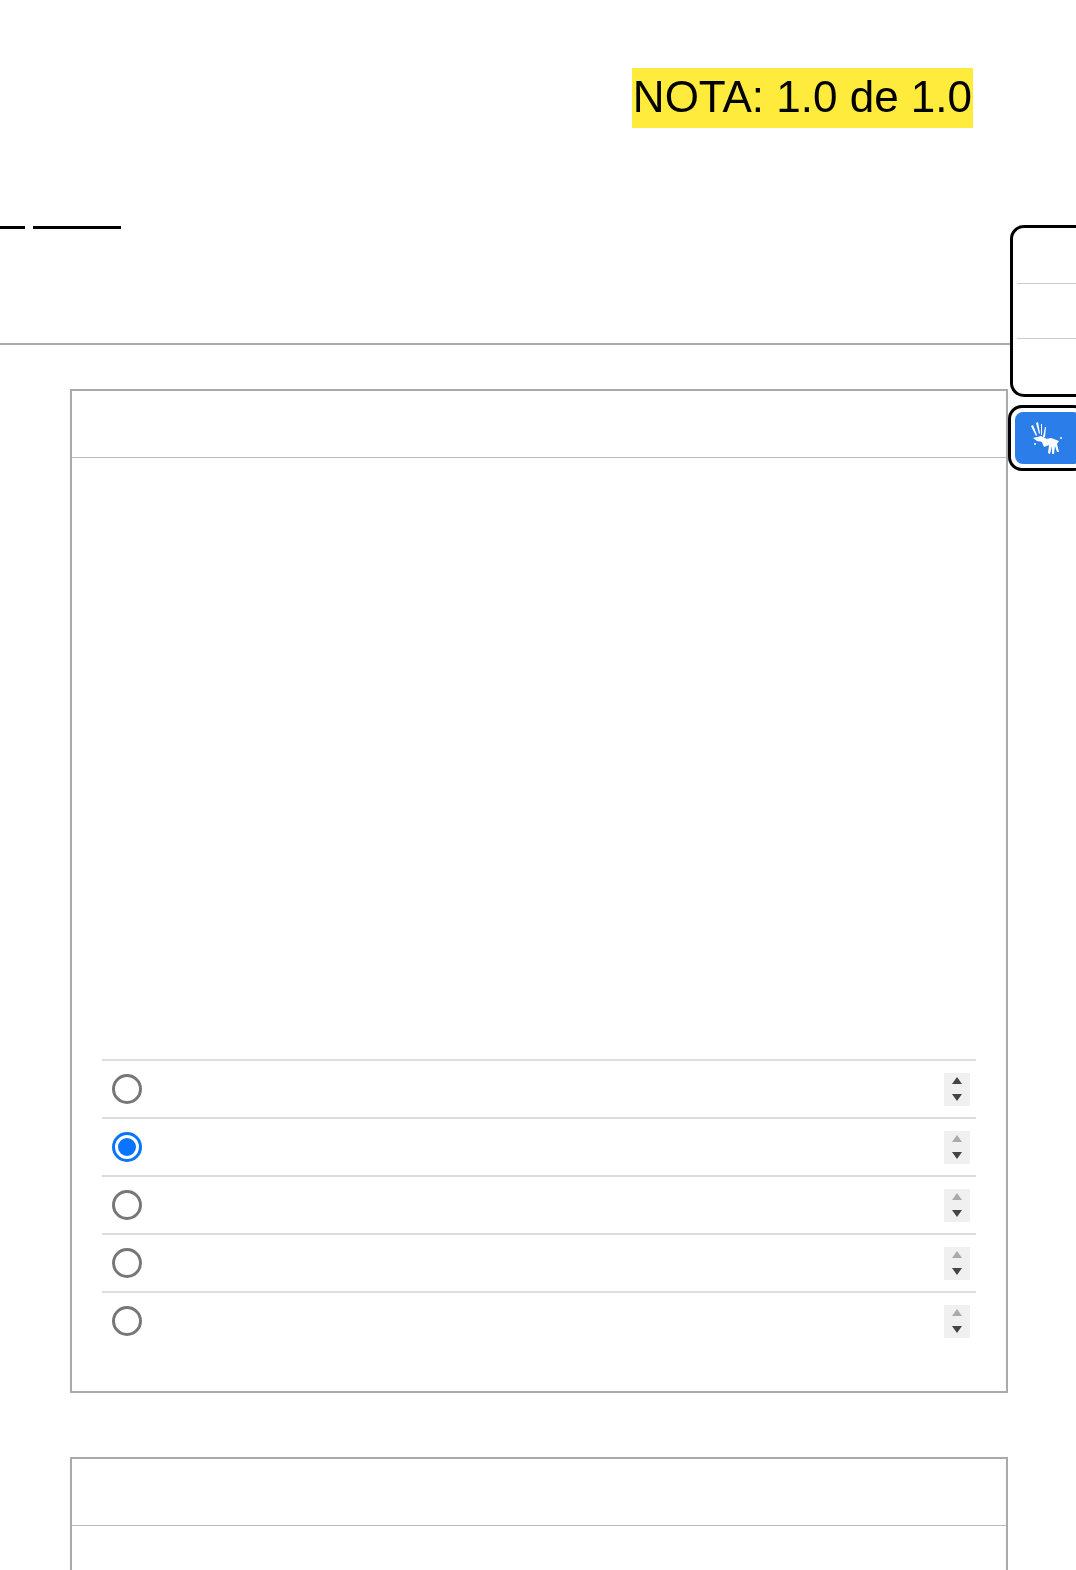 This screenshot has width=1076, height=1570. I want to click on accessibility-button, so click(1042, 438).